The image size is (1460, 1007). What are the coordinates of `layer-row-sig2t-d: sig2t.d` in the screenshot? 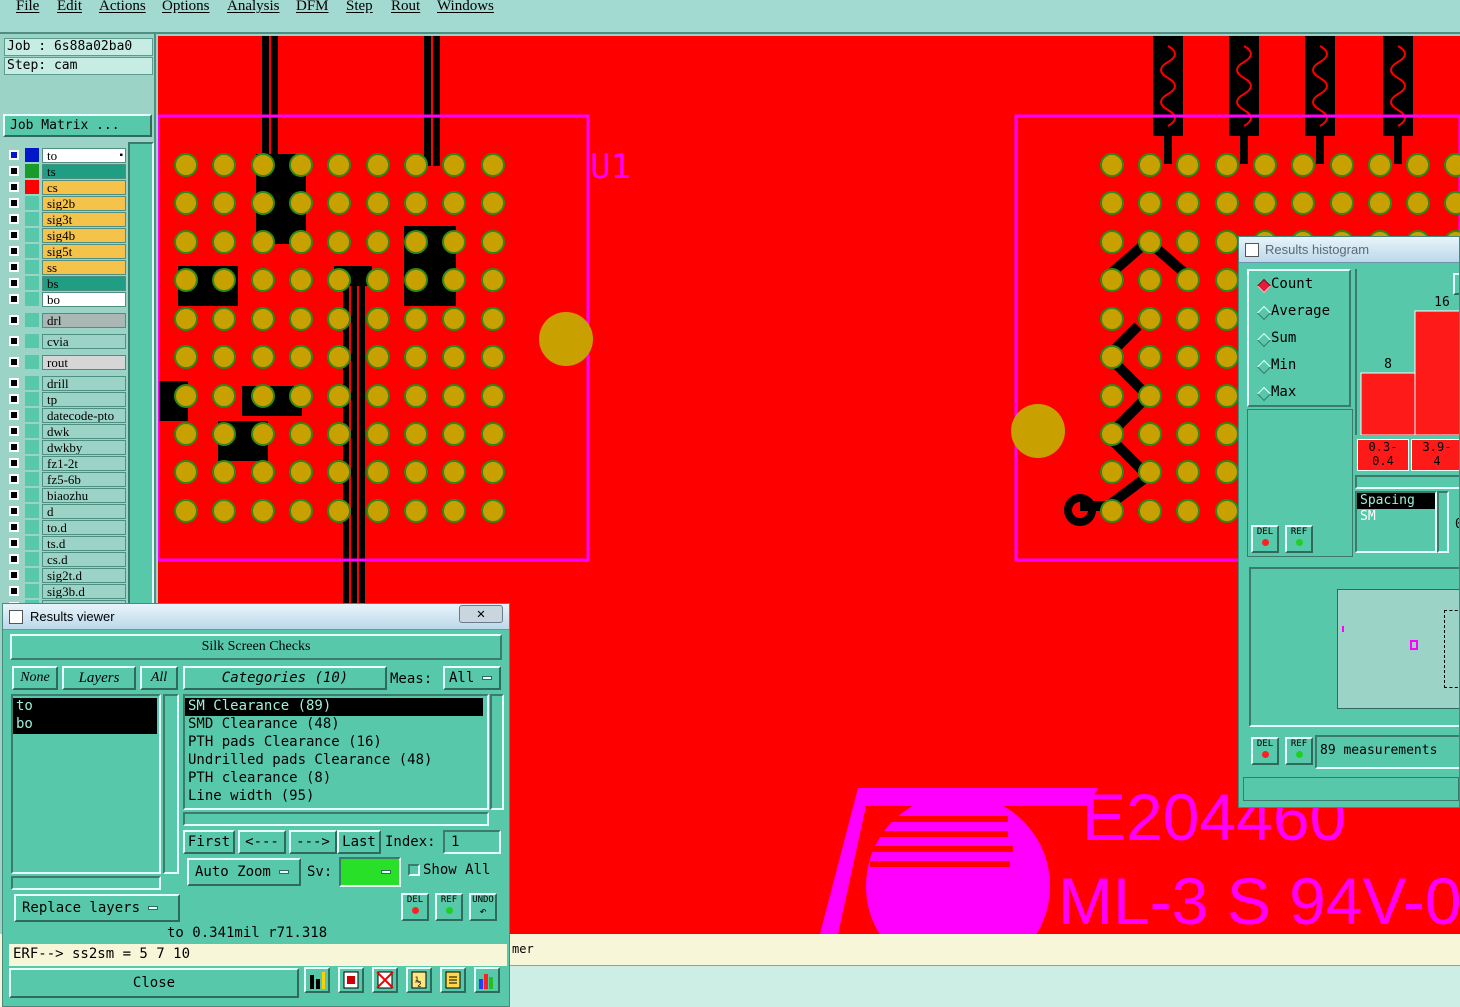 It's located at (65, 575).